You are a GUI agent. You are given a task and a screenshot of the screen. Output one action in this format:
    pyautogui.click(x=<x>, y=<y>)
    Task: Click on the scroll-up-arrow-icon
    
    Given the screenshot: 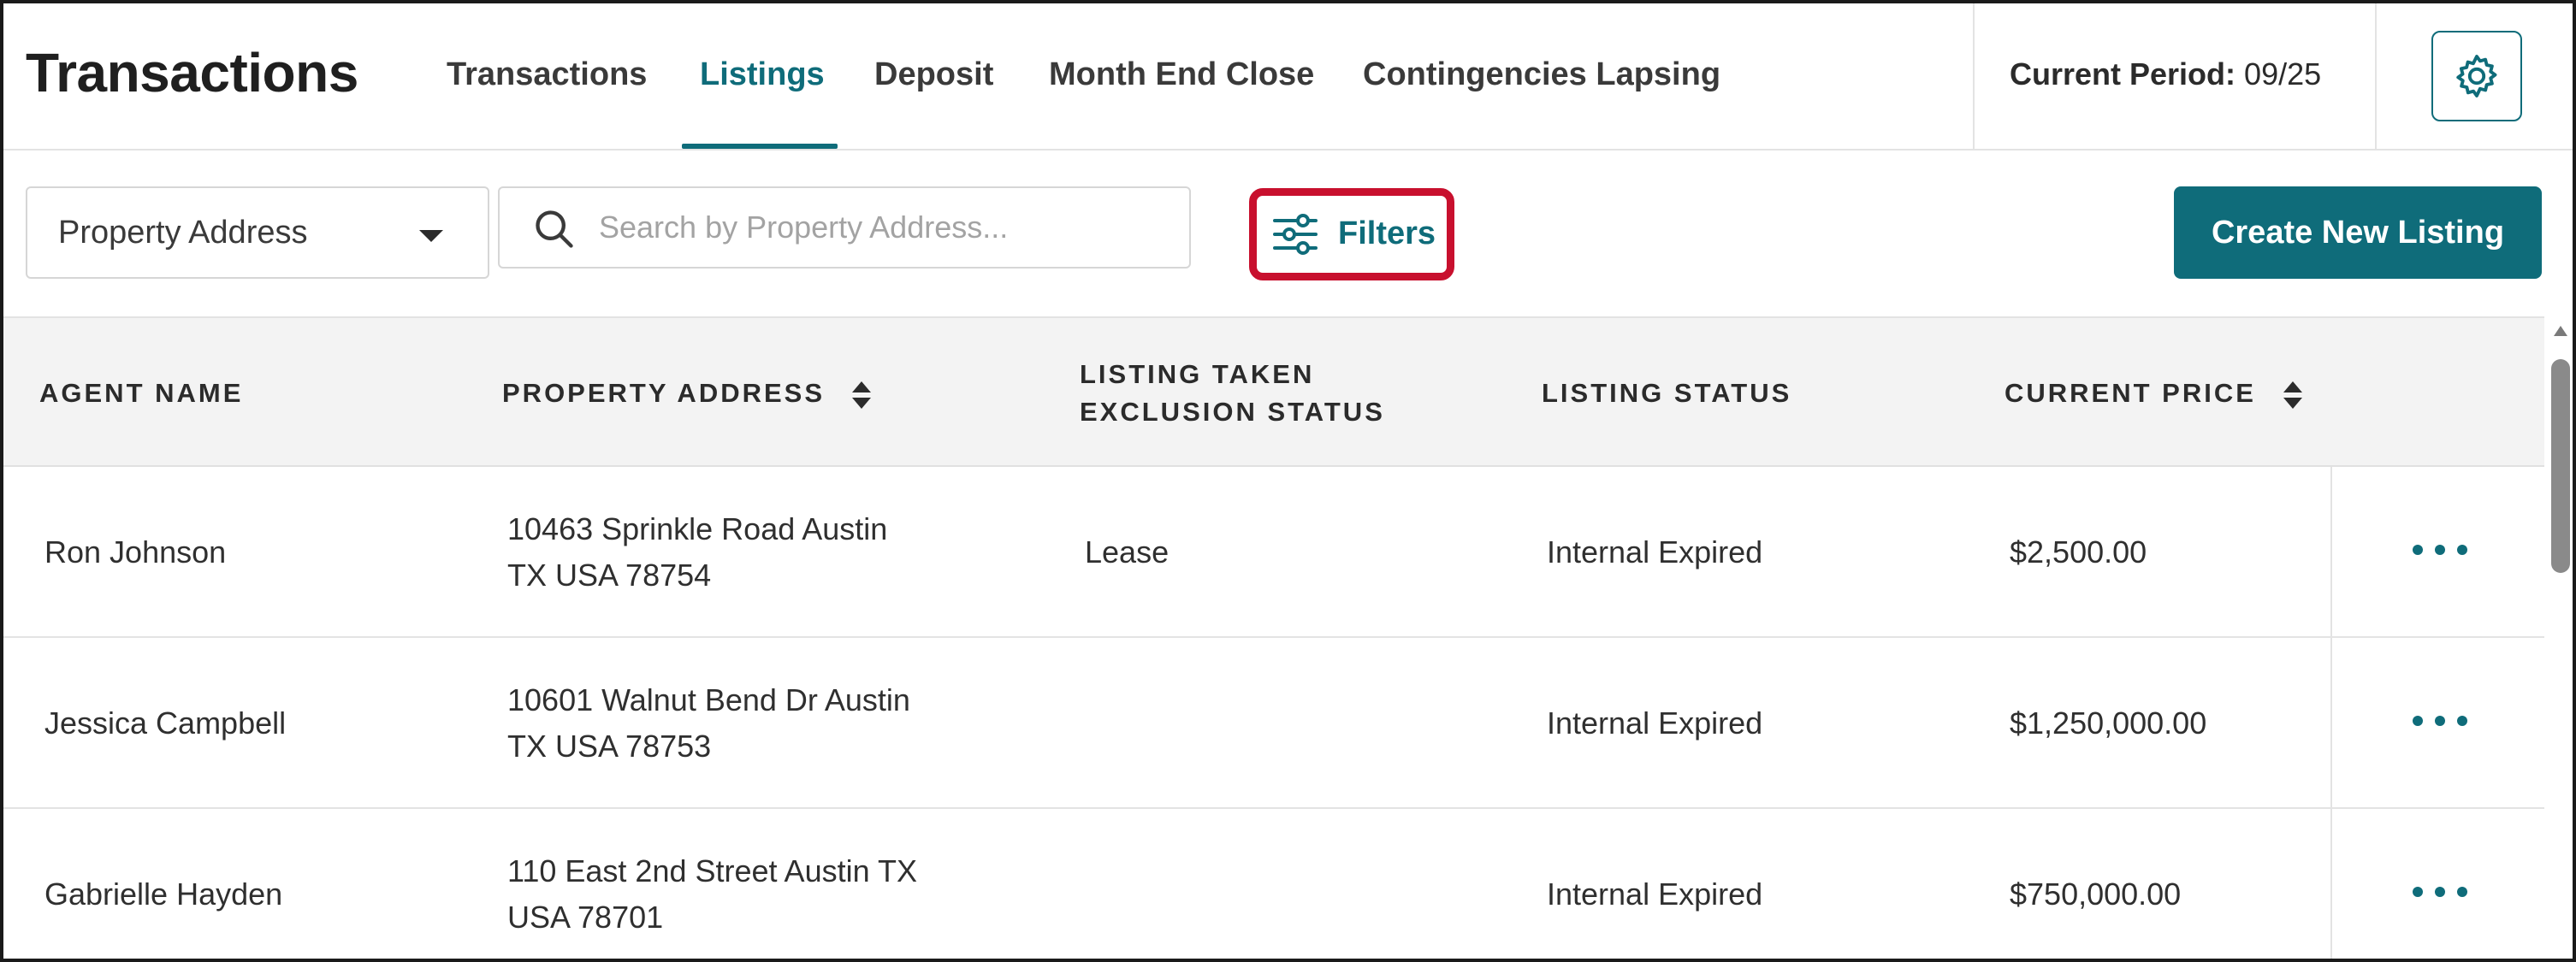 What is the action you would take?
    pyautogui.click(x=2560, y=331)
    